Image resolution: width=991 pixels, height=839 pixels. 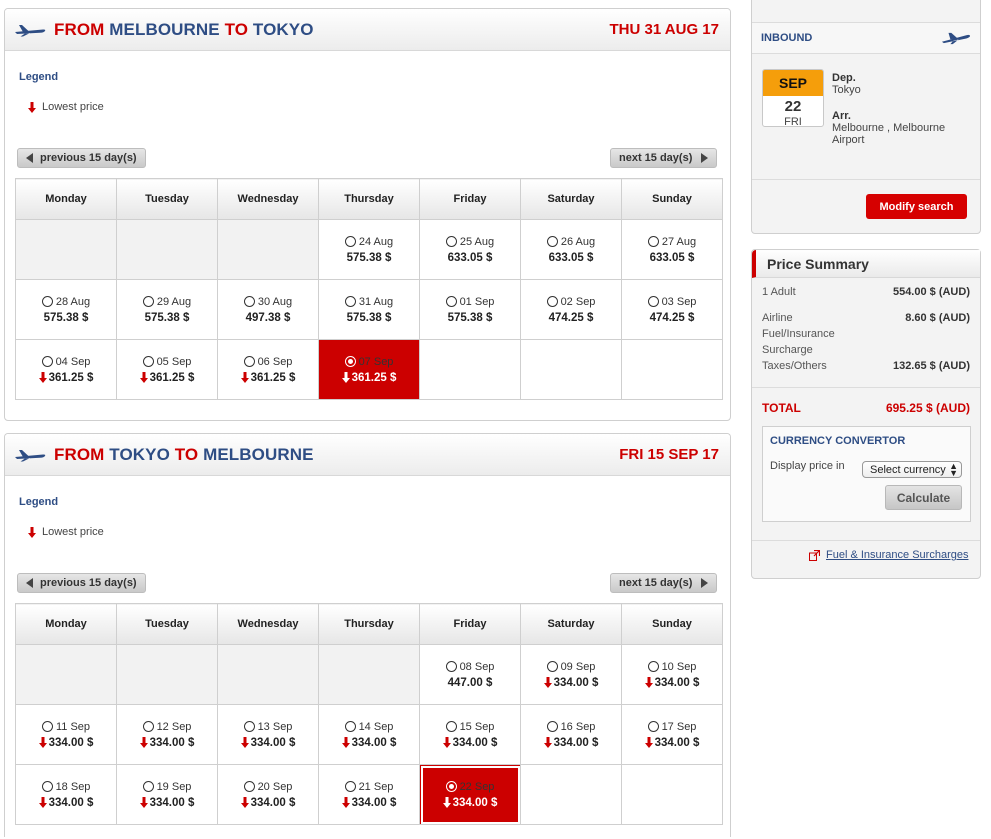 What do you see at coordinates (268, 794) in the screenshot?
I see `calendar-day-cell: 20 Sep 334.00 $` at bounding box center [268, 794].